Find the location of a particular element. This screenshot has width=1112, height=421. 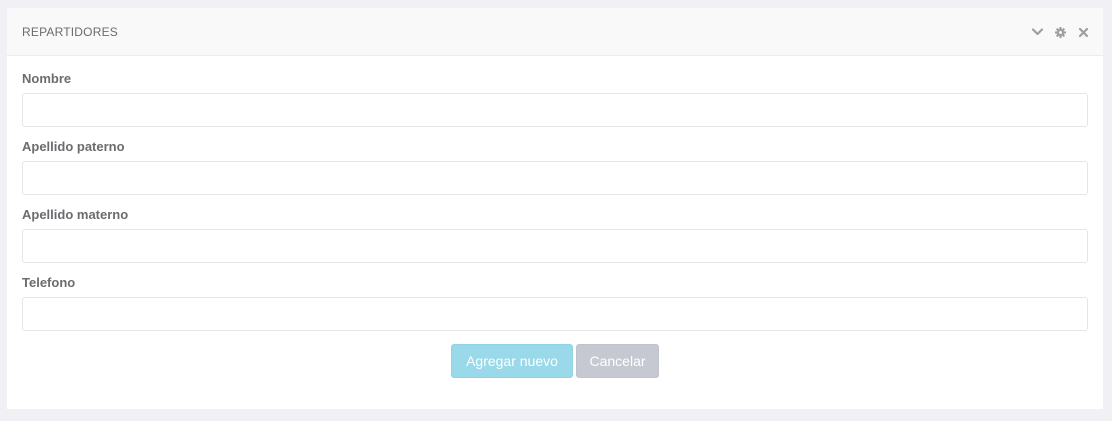

nombre-label: Nombre is located at coordinates (47, 78).